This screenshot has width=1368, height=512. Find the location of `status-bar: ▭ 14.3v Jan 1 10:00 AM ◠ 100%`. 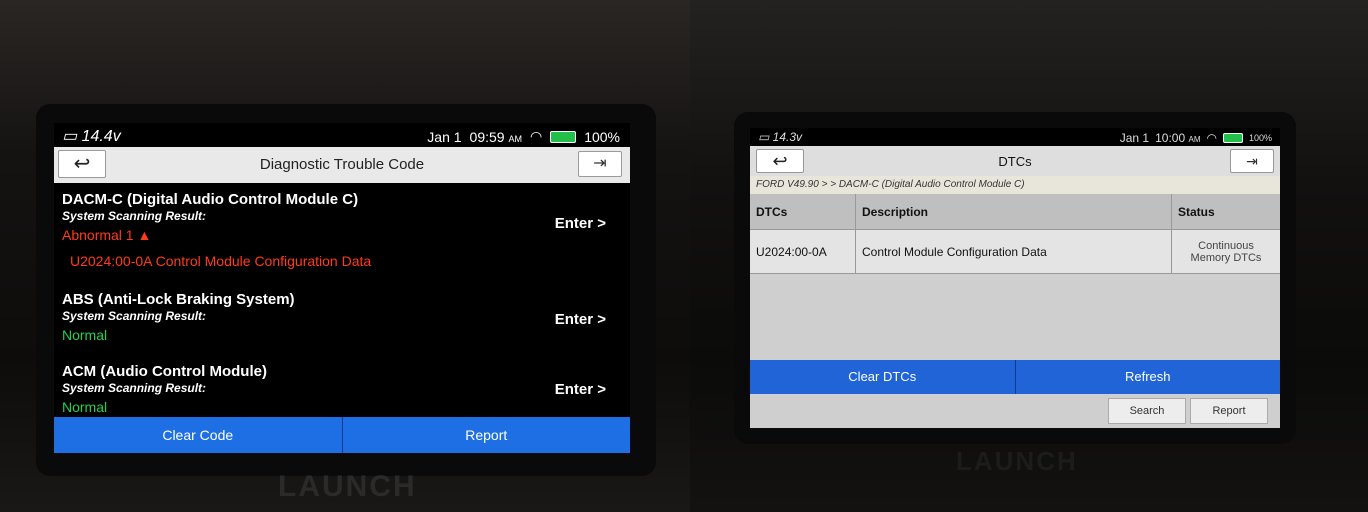

status-bar: ▭ 14.3v Jan 1 10:00 AM ◠ 100% is located at coordinates (1015, 137).